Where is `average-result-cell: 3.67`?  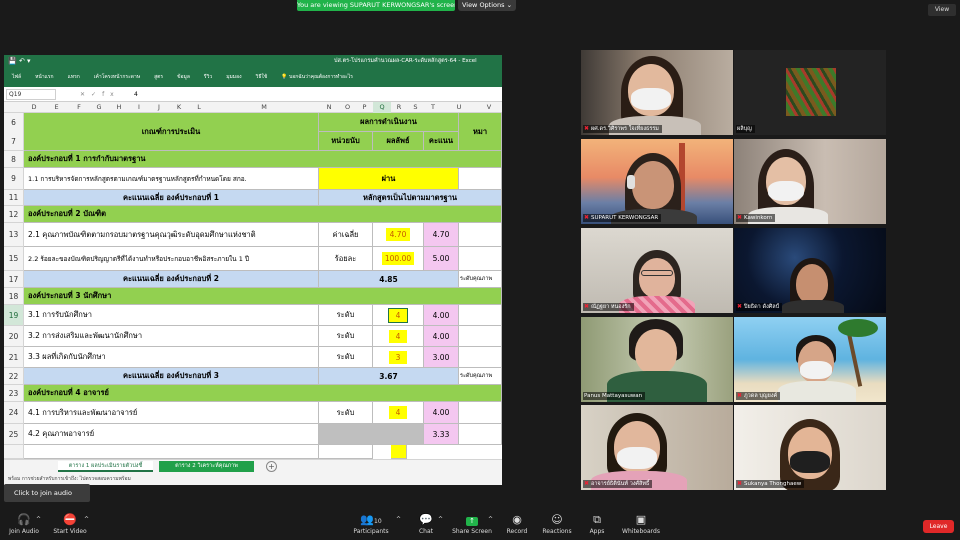
average-result-cell: 3.67 is located at coordinates (389, 376).